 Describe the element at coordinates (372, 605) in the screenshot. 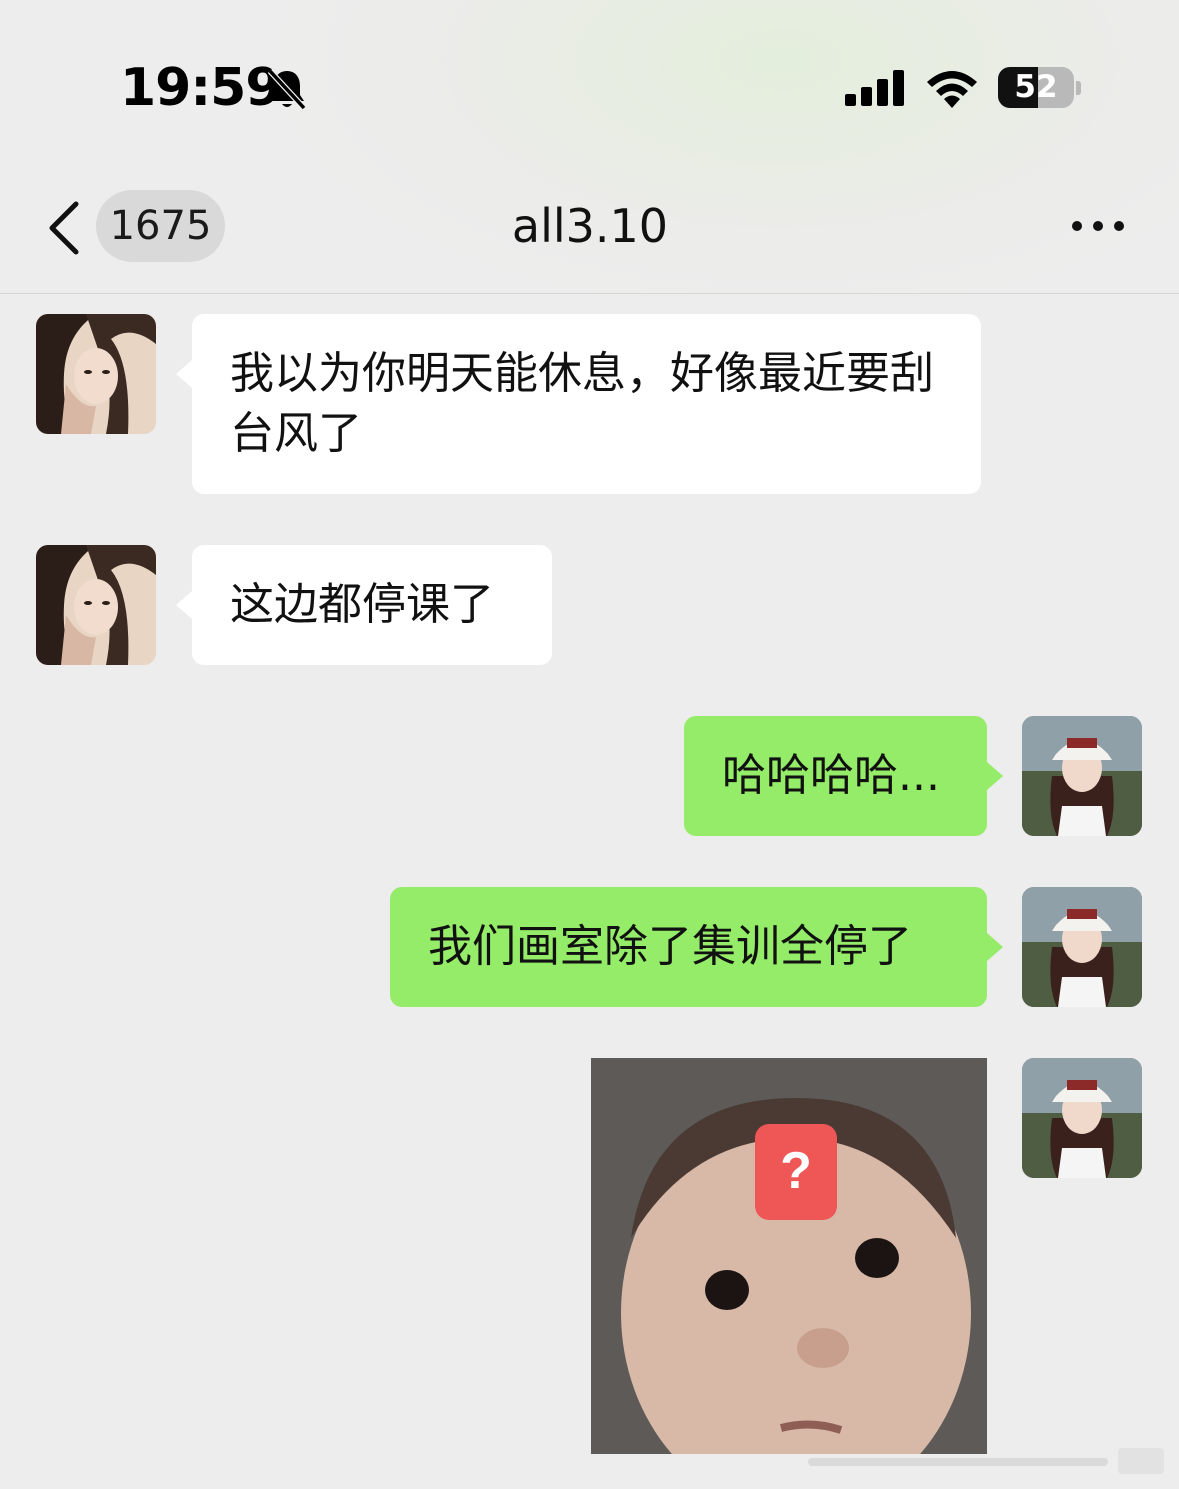

I see `message-bubble-incoming: 这边都停课了` at that location.